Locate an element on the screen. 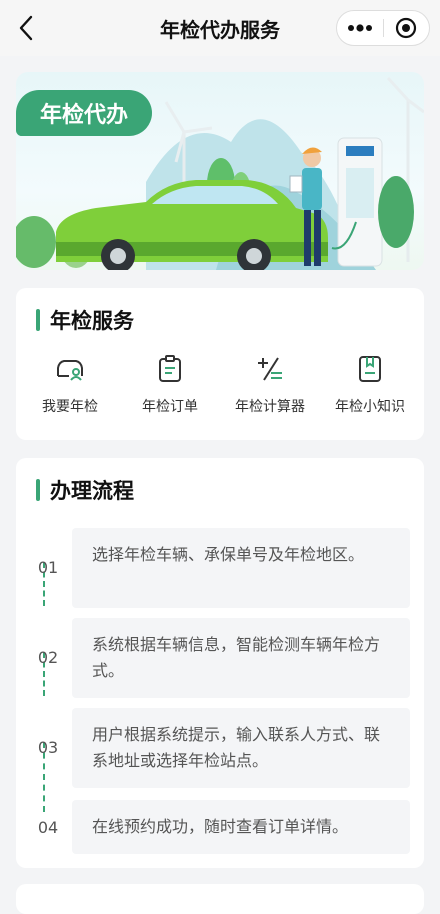  step-number: 04 is located at coordinates (48, 827).